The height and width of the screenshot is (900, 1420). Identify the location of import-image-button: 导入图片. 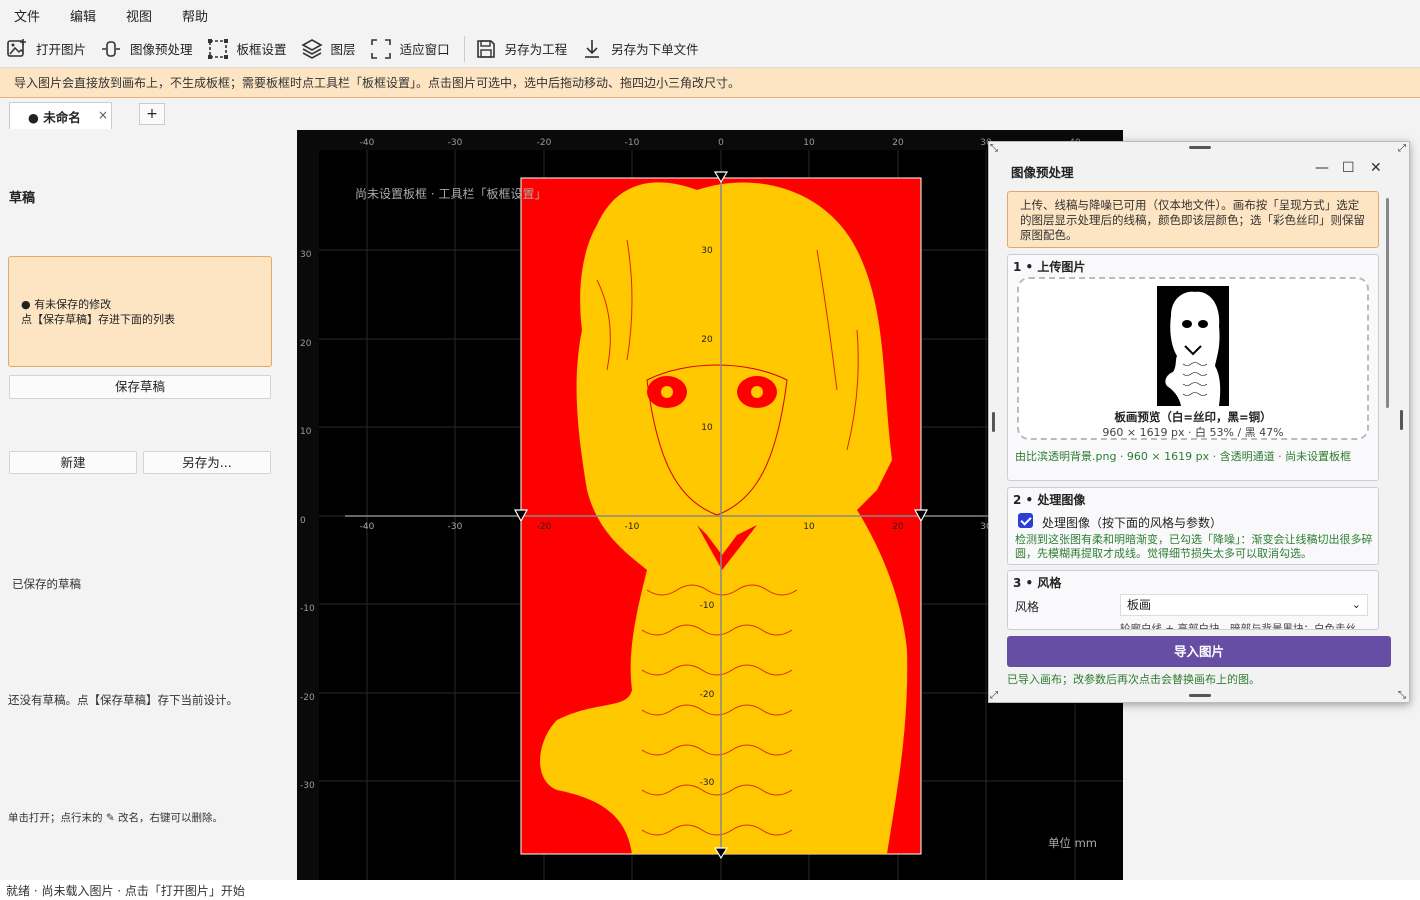
(1199, 651).